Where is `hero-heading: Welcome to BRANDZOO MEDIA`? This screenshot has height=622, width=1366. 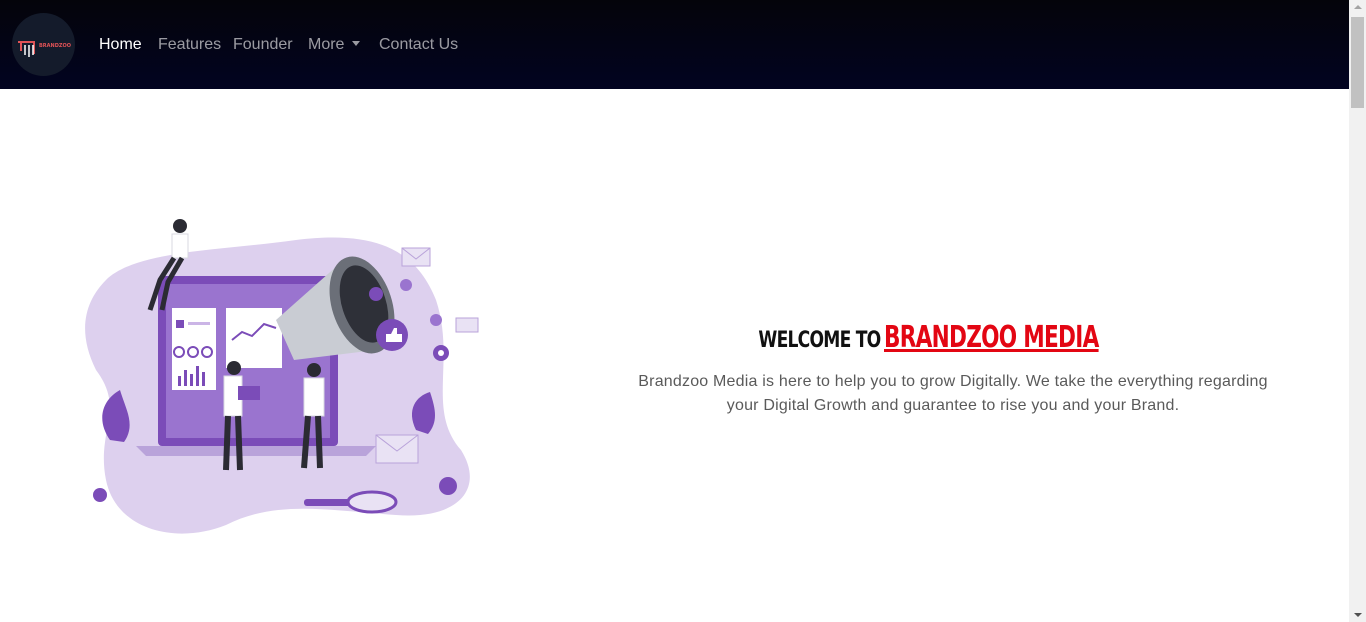
hero-heading: Welcome to BRANDZOO MEDIA is located at coordinates (953, 337).